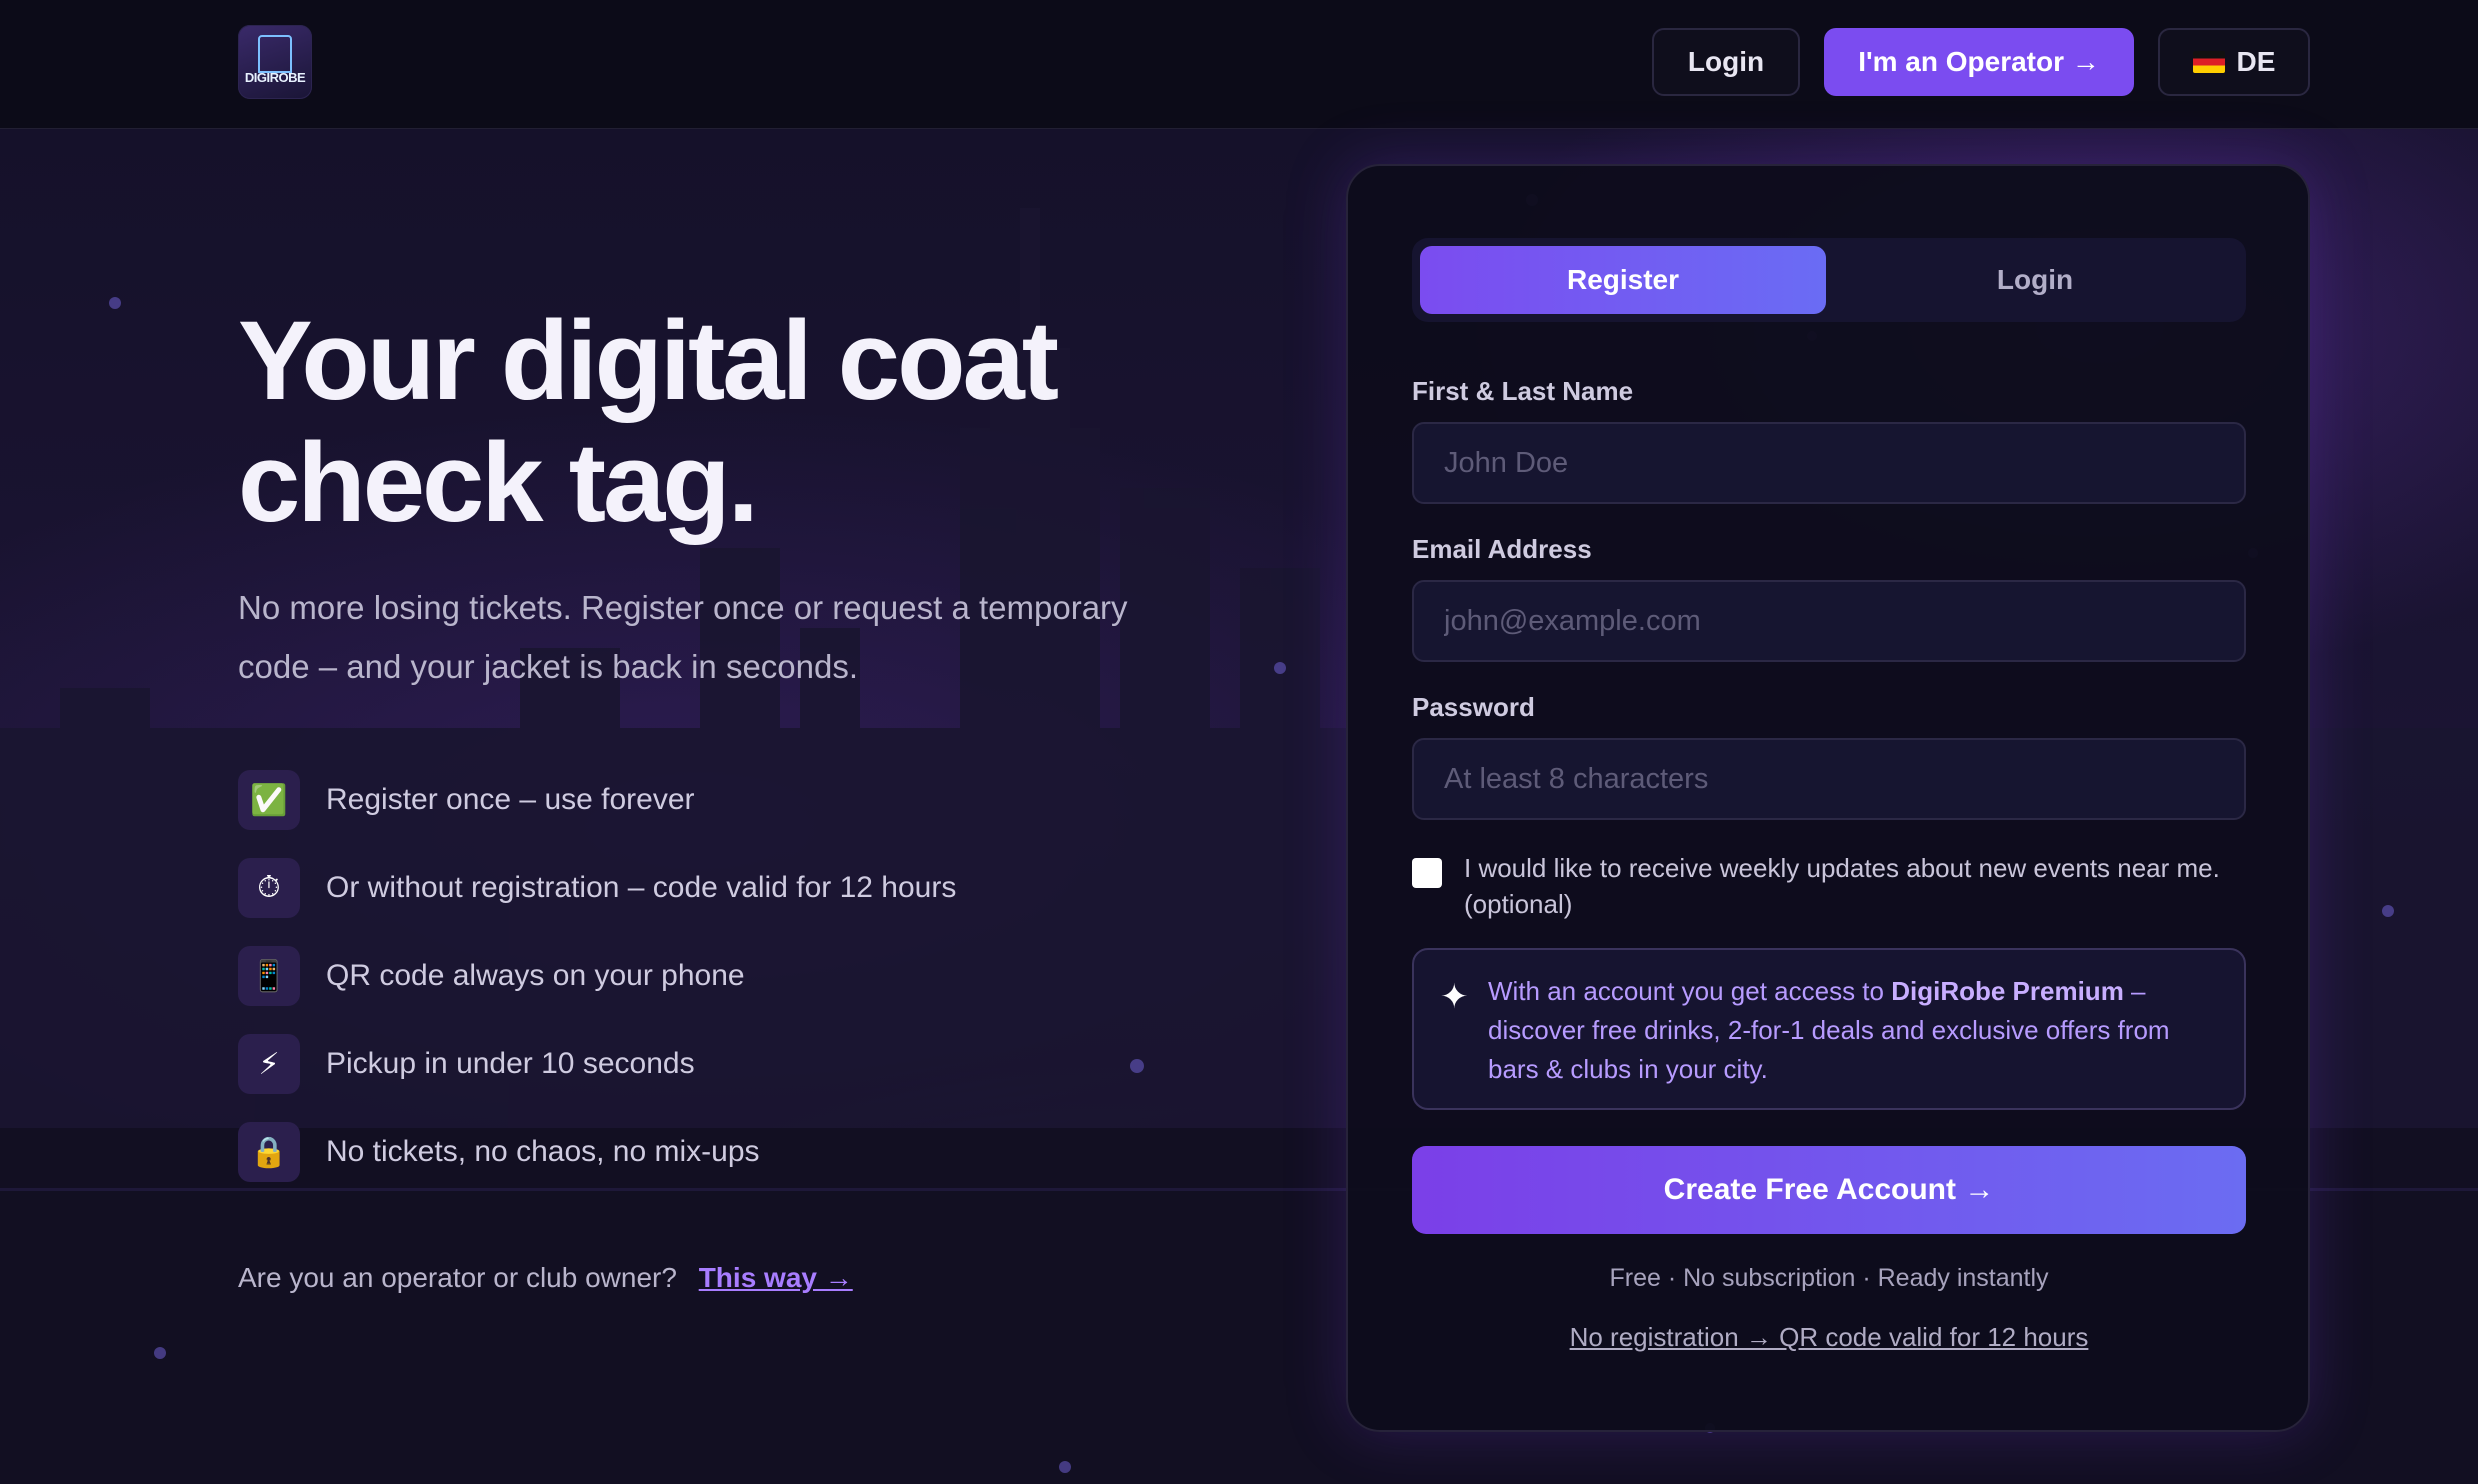 The height and width of the screenshot is (1484, 2478). What do you see at coordinates (1979, 62) in the screenshot?
I see `operator-button: I'm an Operator →` at bounding box center [1979, 62].